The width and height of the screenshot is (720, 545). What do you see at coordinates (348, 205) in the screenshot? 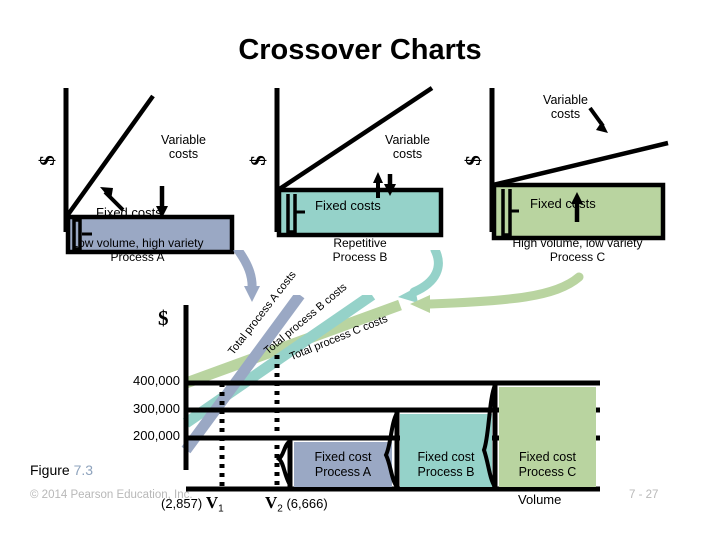
I see `chart-b-fixed-costs-label: Fixed costs` at bounding box center [348, 205].